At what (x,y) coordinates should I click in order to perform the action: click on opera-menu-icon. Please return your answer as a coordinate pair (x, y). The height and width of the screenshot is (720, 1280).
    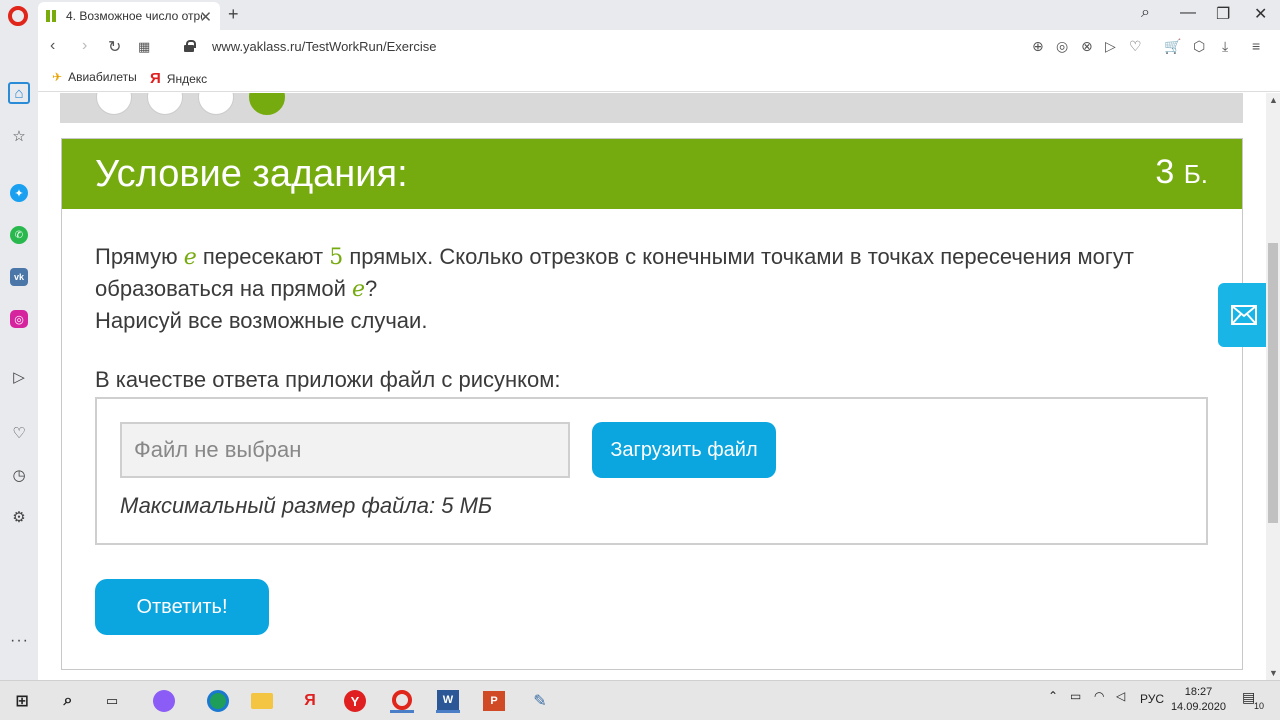
    Looking at the image, I should click on (18, 16).